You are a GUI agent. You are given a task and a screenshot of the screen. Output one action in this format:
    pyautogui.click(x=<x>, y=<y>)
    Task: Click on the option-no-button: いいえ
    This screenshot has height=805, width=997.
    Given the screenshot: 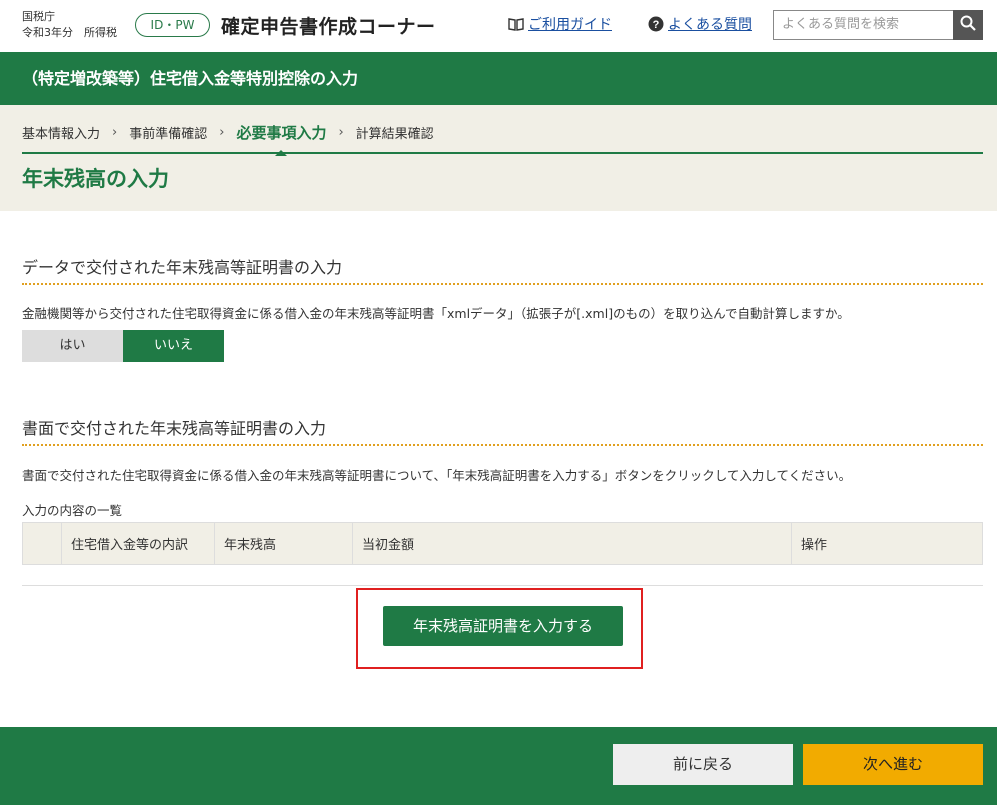 What is the action you would take?
    pyautogui.click(x=173, y=346)
    